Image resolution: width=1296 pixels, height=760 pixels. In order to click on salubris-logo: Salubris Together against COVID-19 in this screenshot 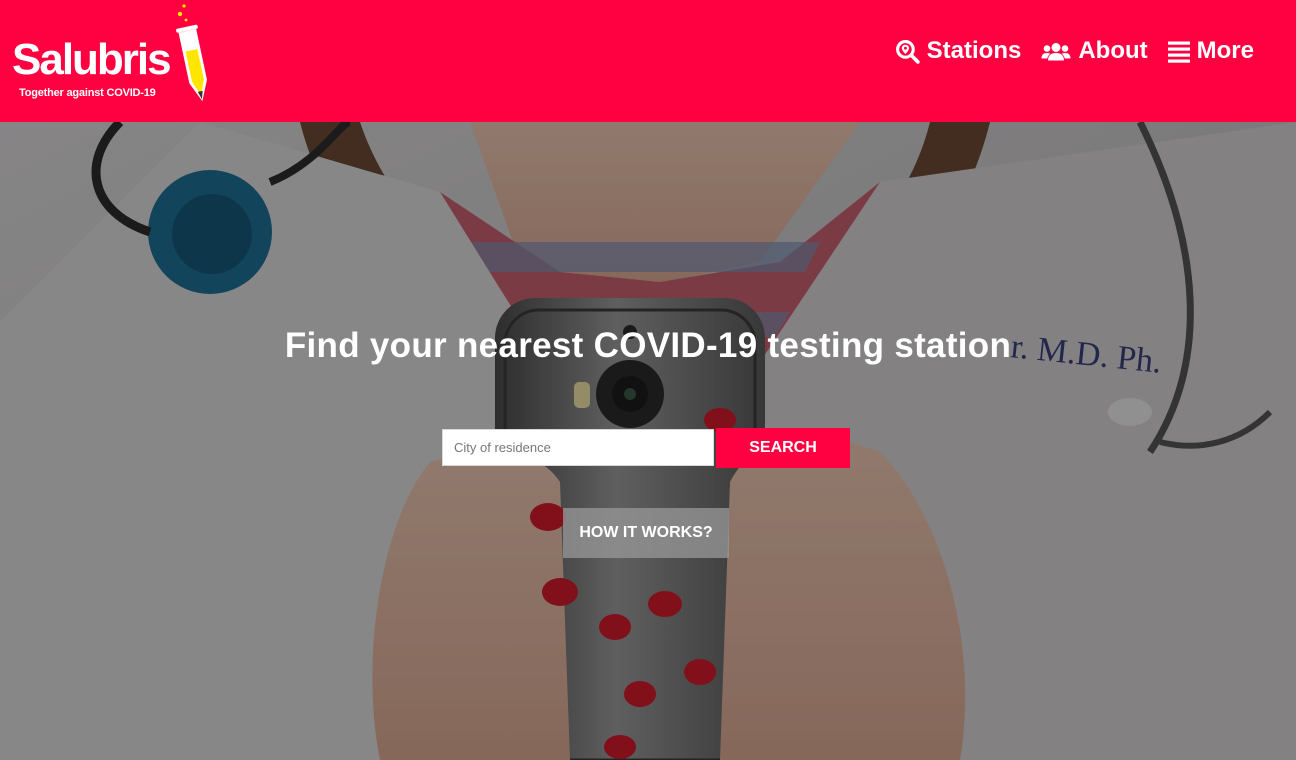, I will do `click(114, 54)`.